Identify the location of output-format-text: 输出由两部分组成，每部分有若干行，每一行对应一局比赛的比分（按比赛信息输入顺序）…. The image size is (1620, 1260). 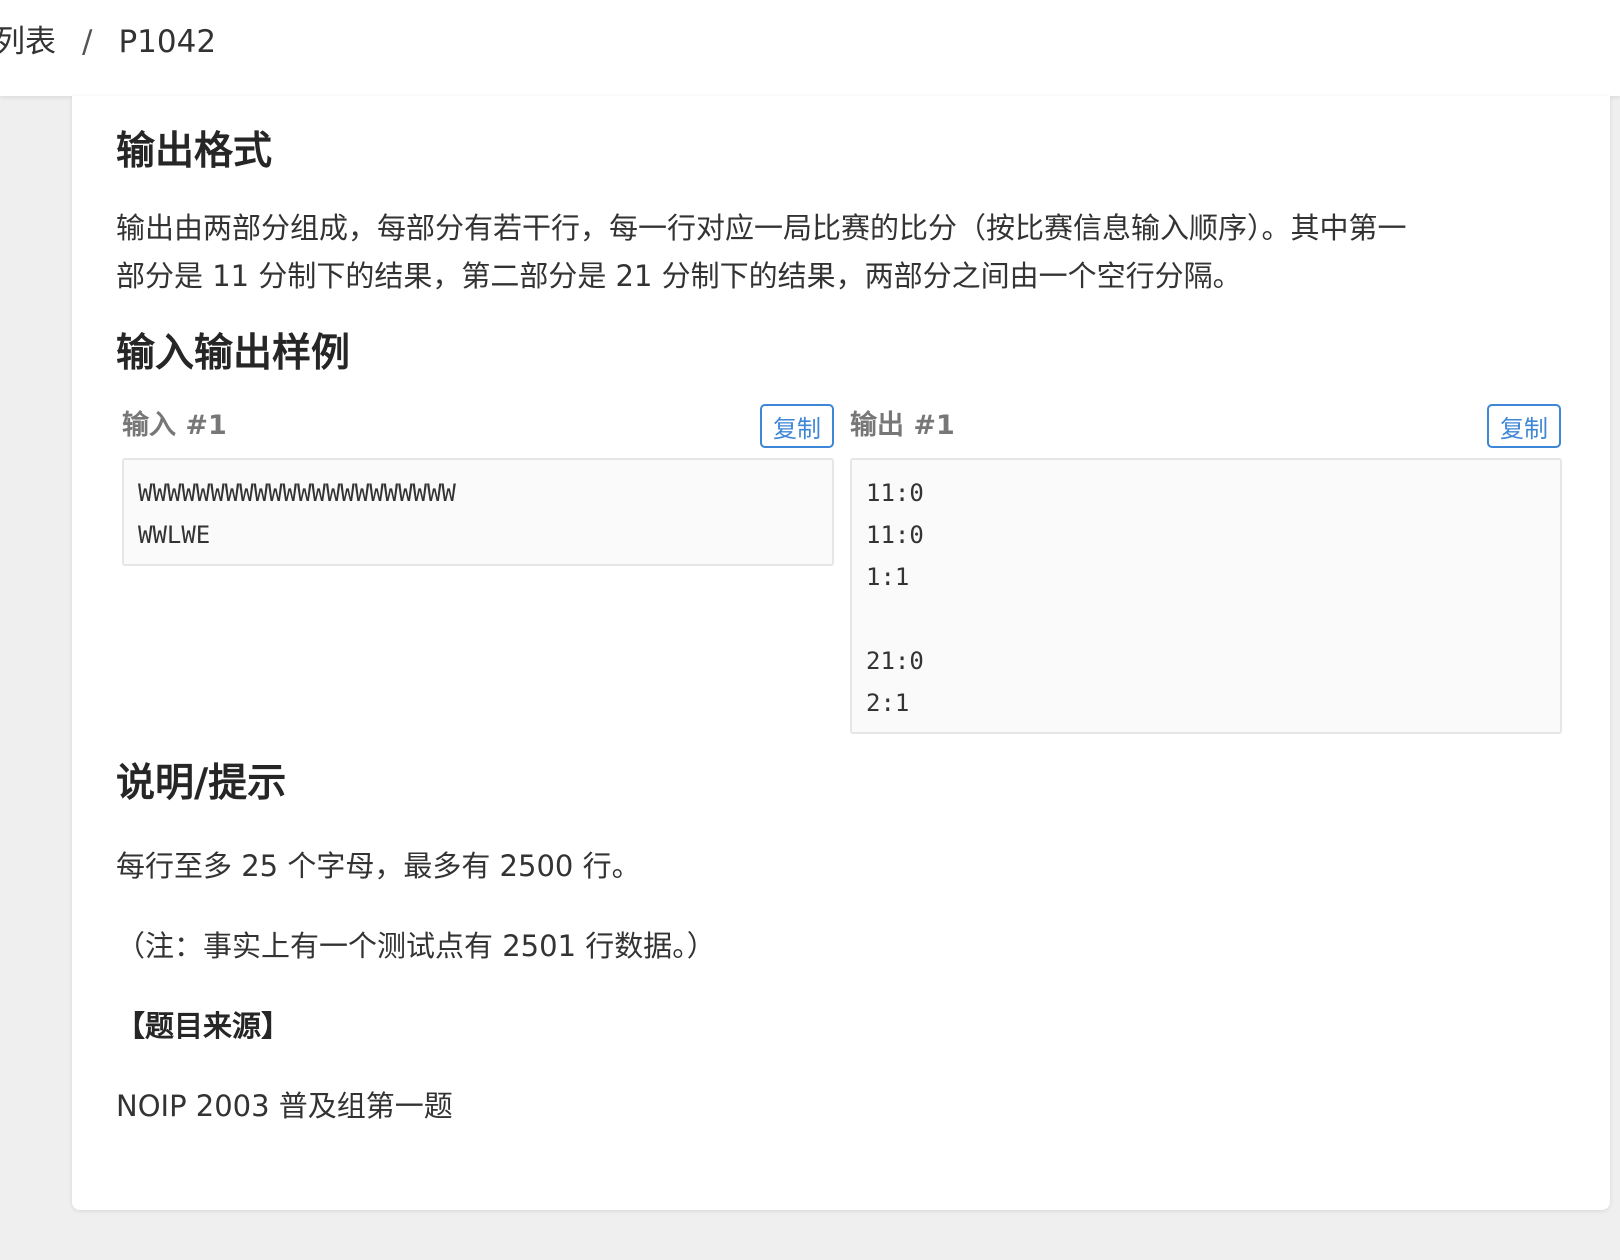
(761, 252).